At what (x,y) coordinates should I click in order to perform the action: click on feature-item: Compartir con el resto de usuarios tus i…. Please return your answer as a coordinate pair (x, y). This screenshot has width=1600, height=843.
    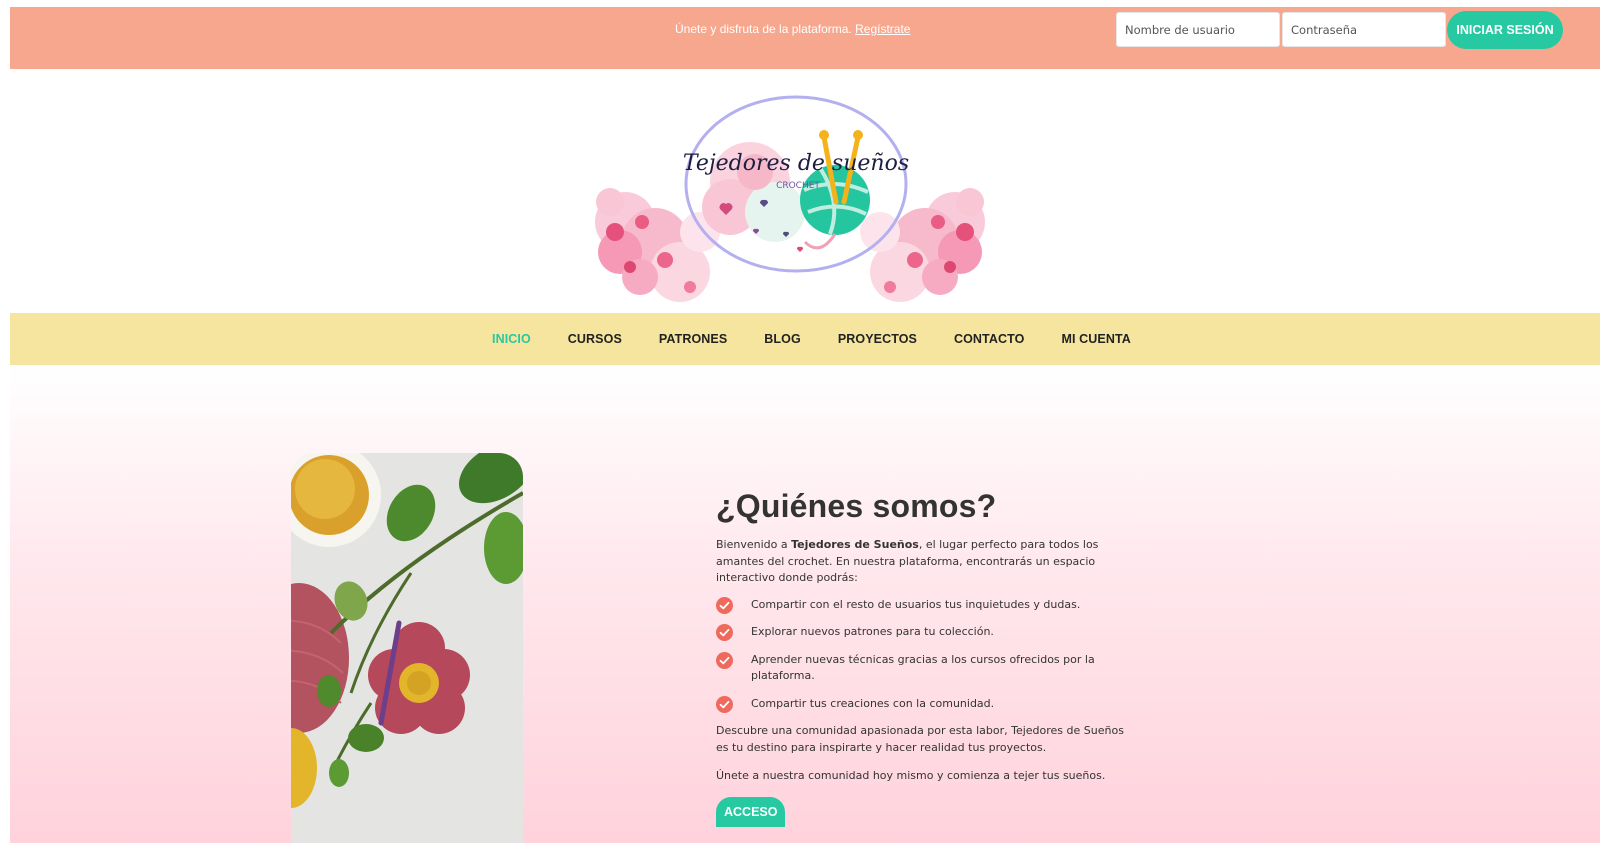
    Looking at the image, I should click on (926, 605).